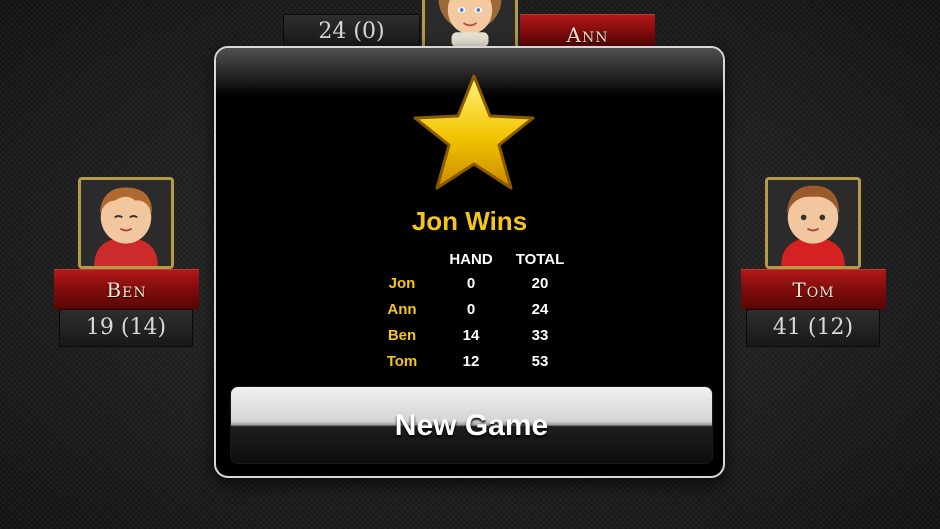 This screenshot has height=529, width=940. I want to click on row-player-name: Ben, so click(402, 335).